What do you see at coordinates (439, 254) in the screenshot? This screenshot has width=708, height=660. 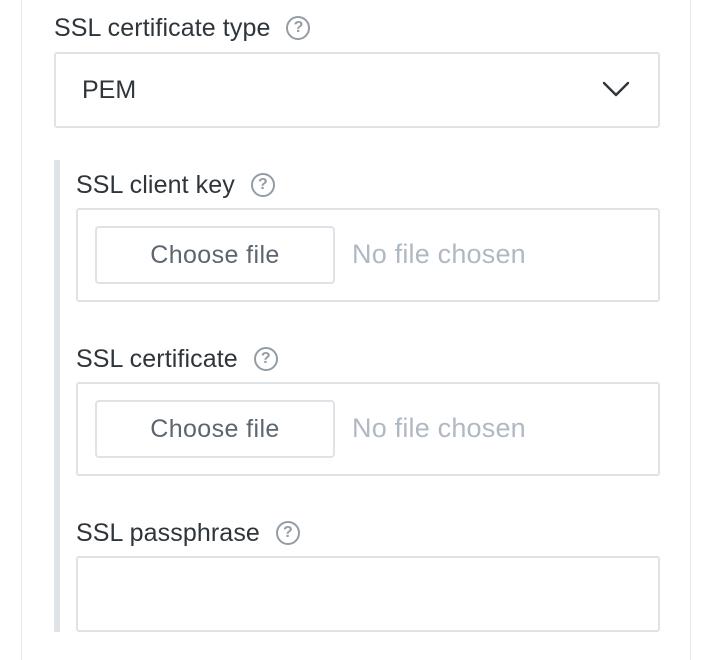 I see `ssl-client-key-file-status: No file chosen` at bounding box center [439, 254].